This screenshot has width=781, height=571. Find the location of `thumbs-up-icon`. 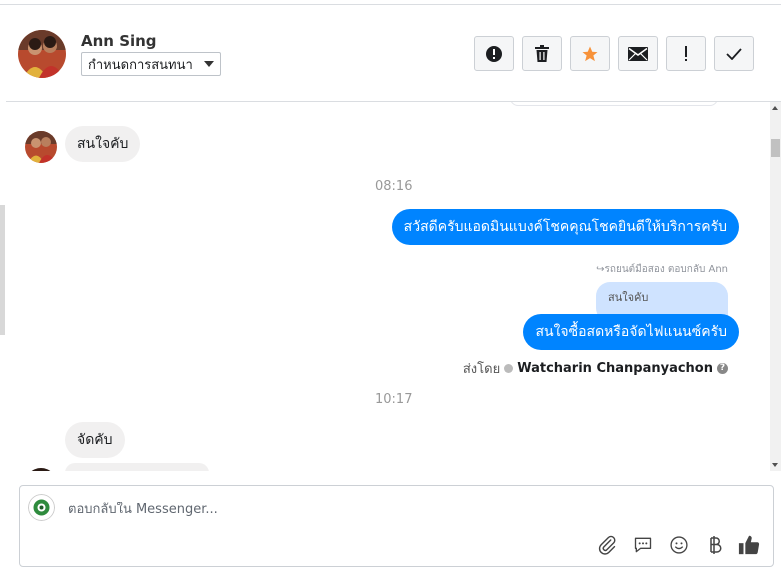

thumbs-up-icon is located at coordinates (749, 545).